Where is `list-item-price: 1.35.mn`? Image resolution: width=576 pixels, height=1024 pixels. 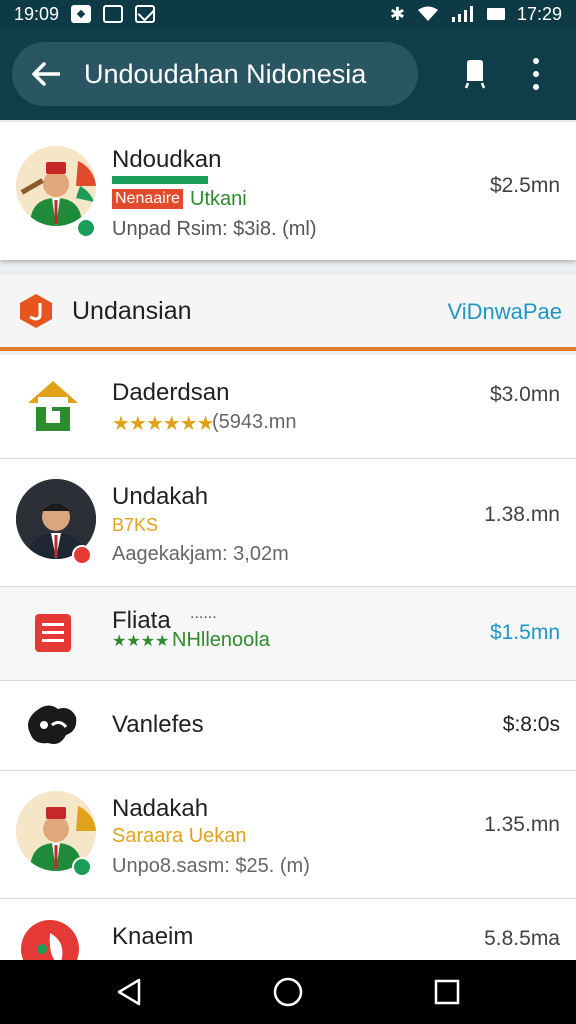
list-item-price: 1.35.mn is located at coordinates (522, 824).